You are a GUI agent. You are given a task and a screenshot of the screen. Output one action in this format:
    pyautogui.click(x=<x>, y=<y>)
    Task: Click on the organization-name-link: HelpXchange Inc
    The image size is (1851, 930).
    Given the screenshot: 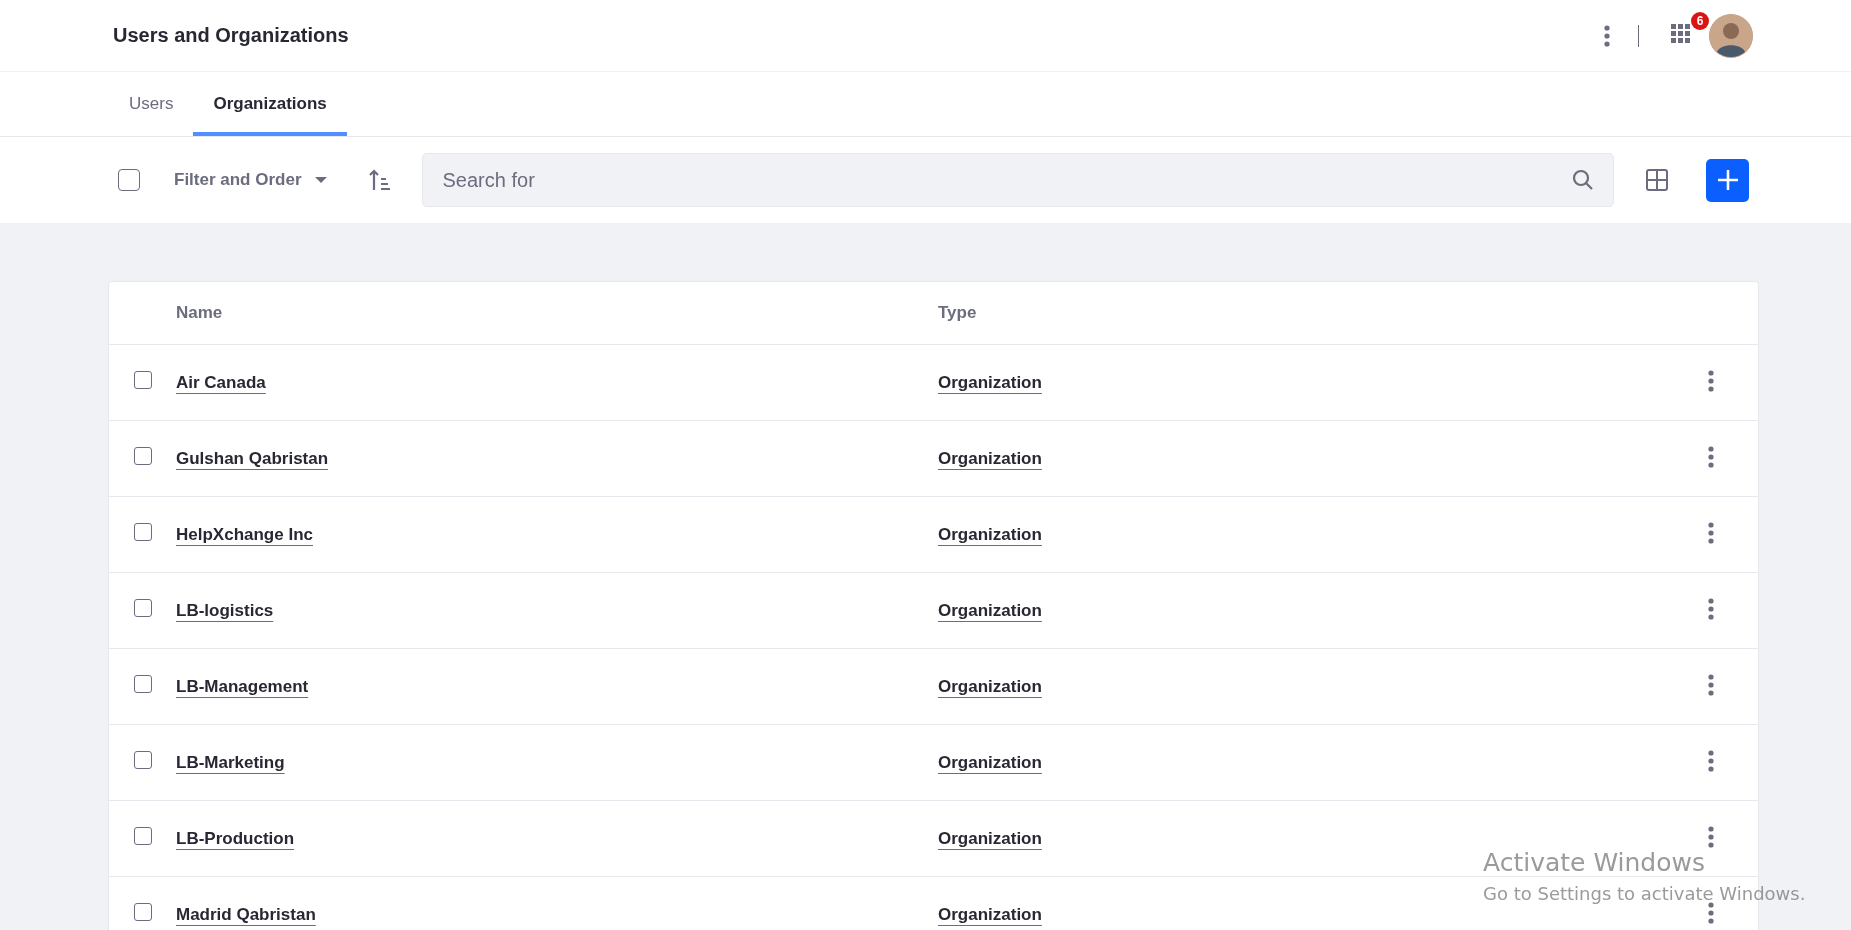 What is the action you would take?
    pyautogui.click(x=244, y=534)
    